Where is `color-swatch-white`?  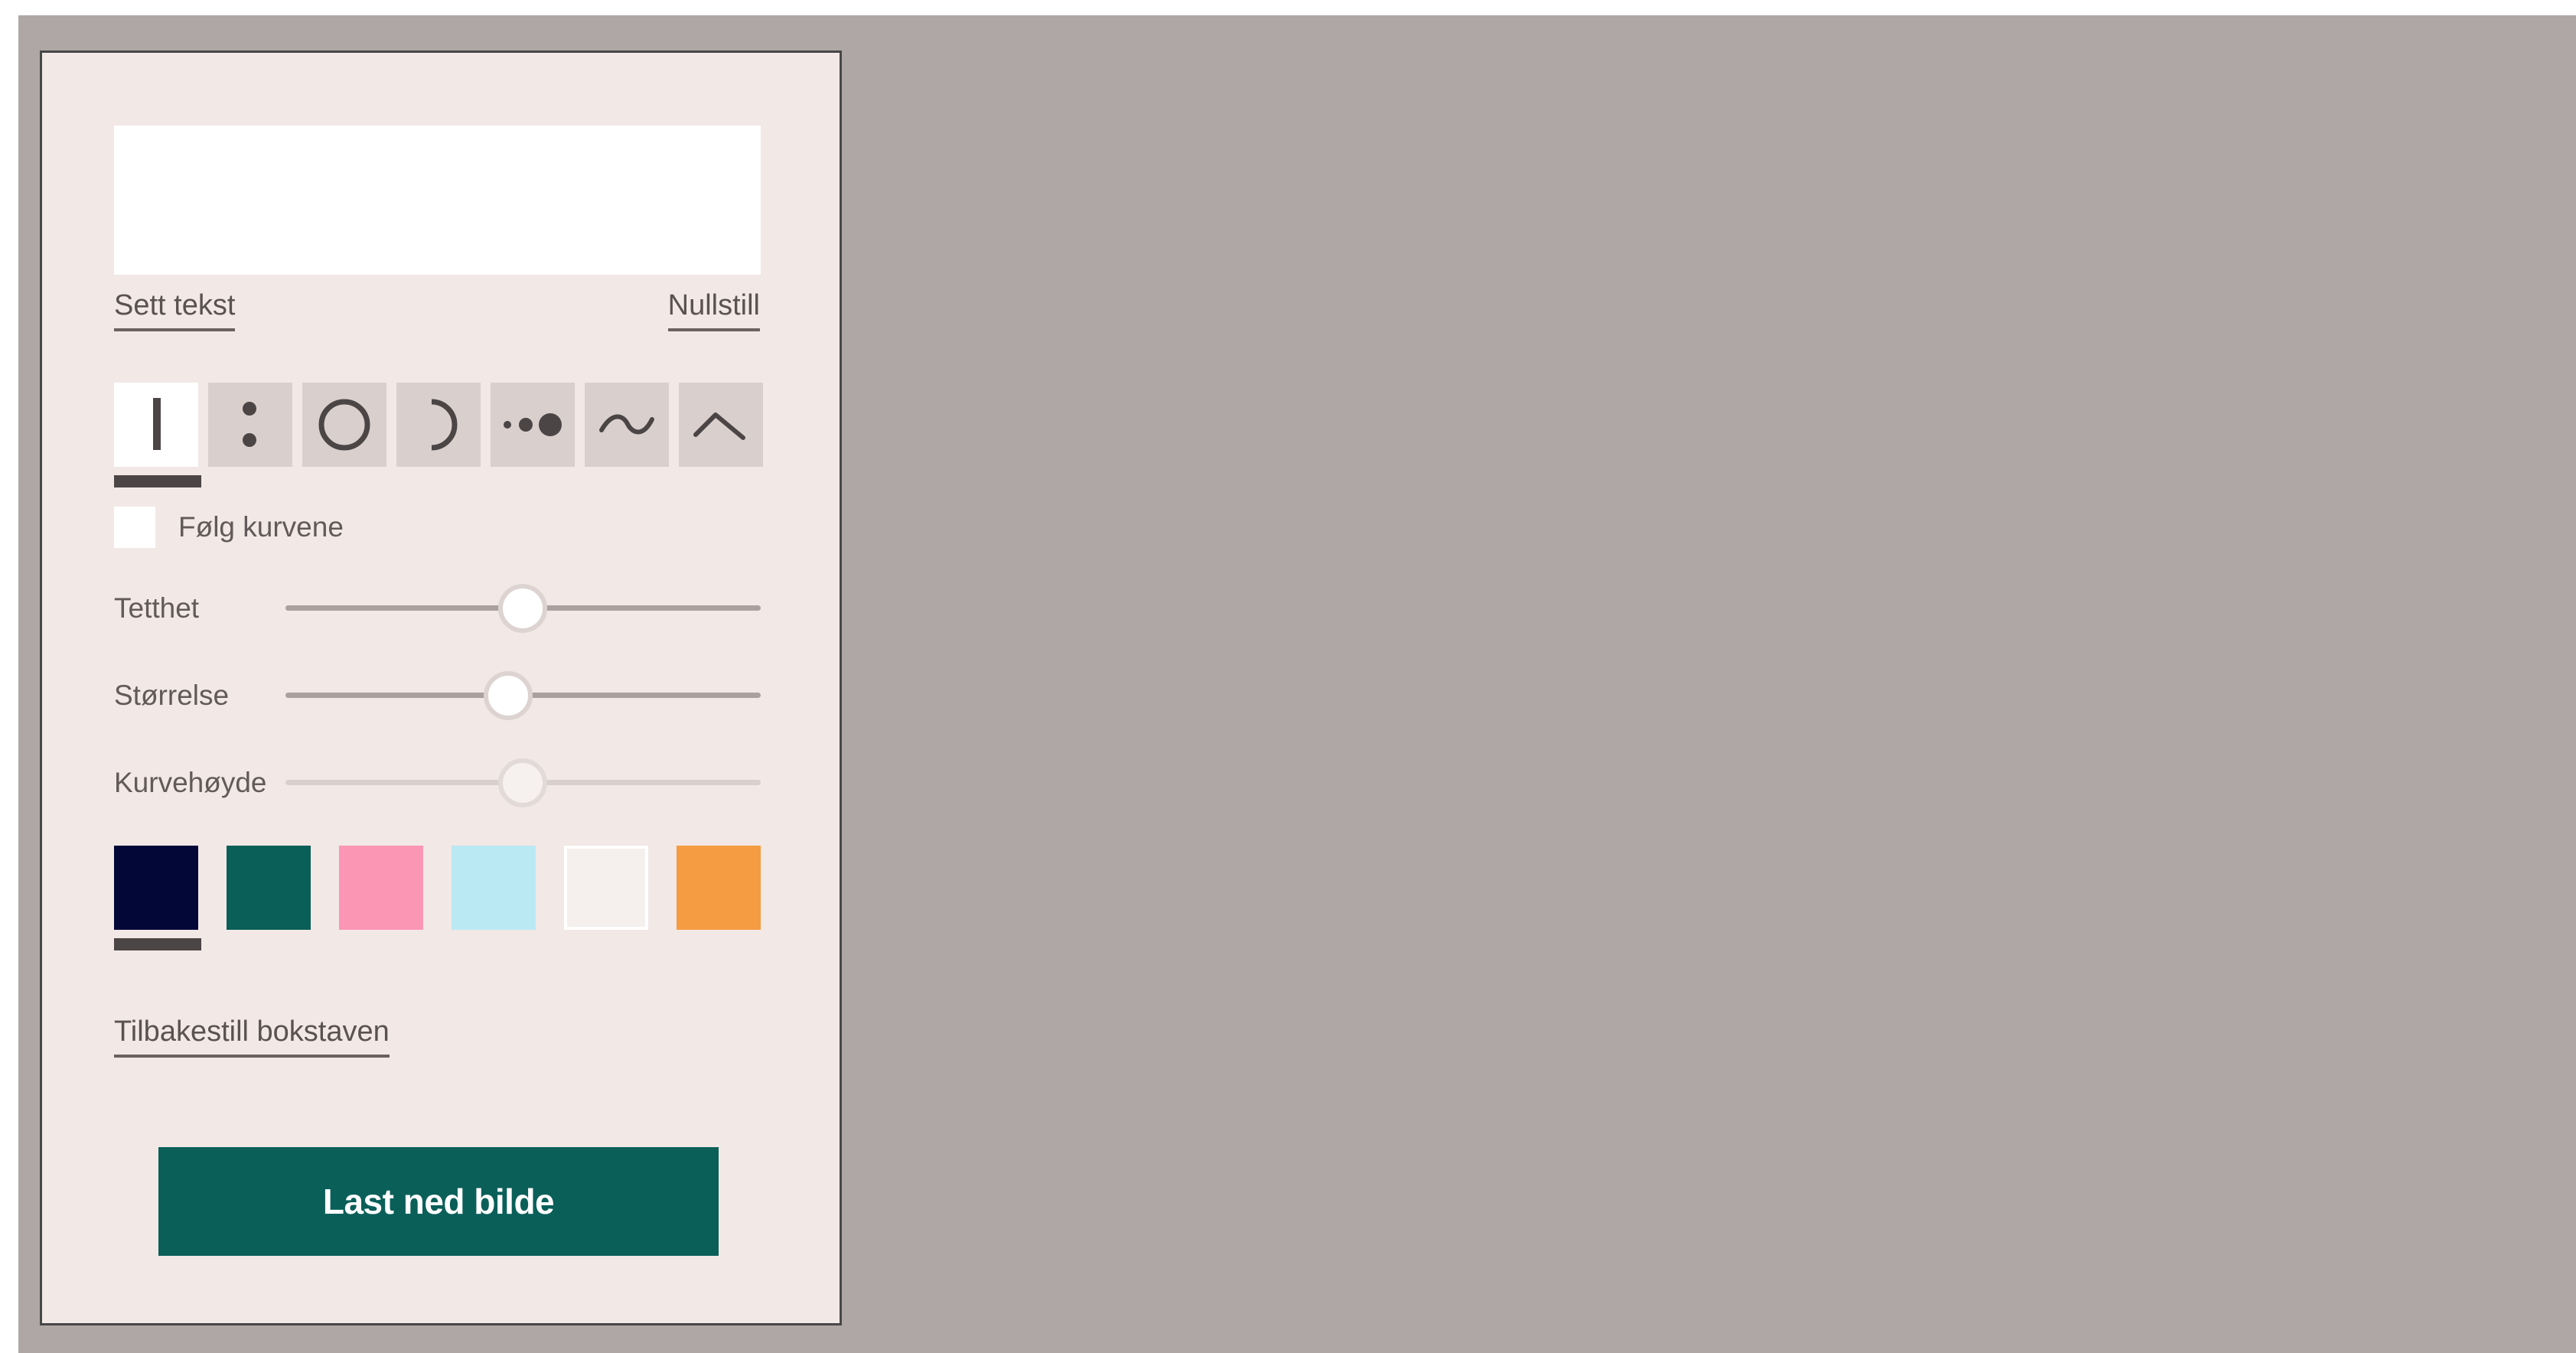
color-swatch-white is located at coordinates (606, 888).